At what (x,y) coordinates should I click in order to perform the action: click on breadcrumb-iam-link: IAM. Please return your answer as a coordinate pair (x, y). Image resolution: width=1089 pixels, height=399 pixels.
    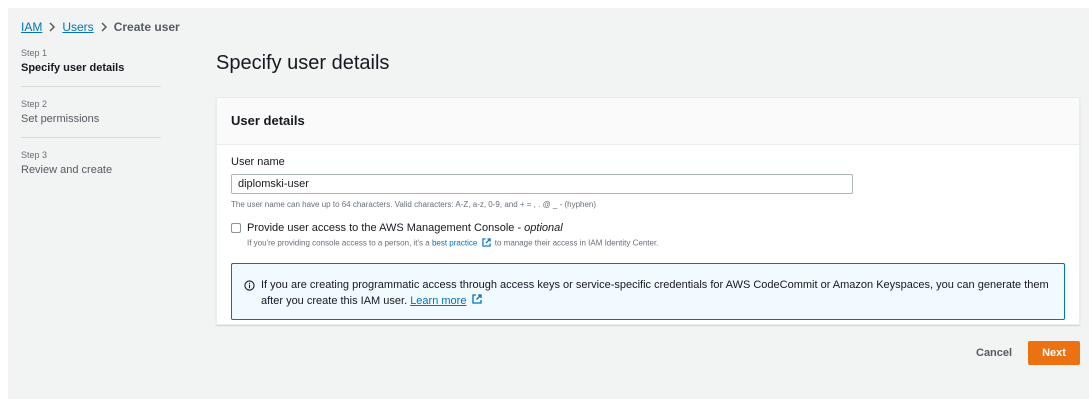
    Looking at the image, I should click on (31, 27).